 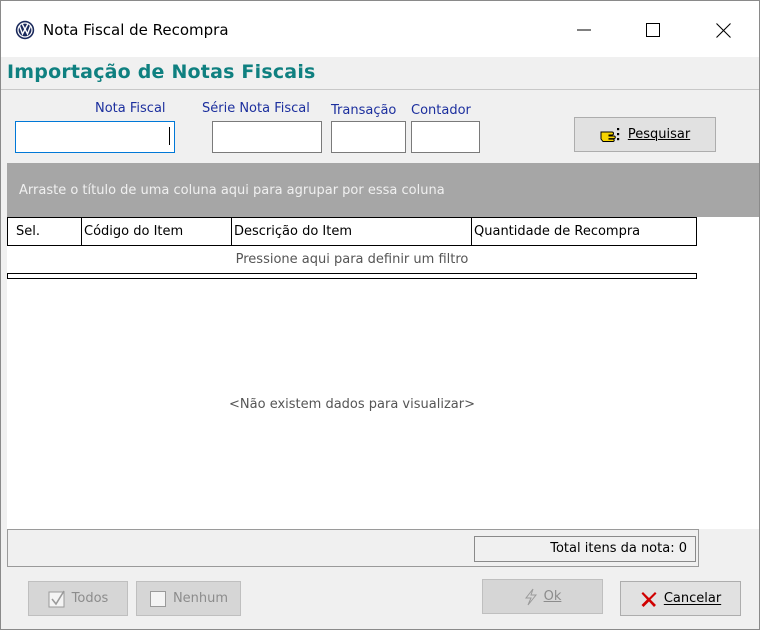 What do you see at coordinates (610, 134) in the screenshot?
I see `pointing-hand-icon` at bounding box center [610, 134].